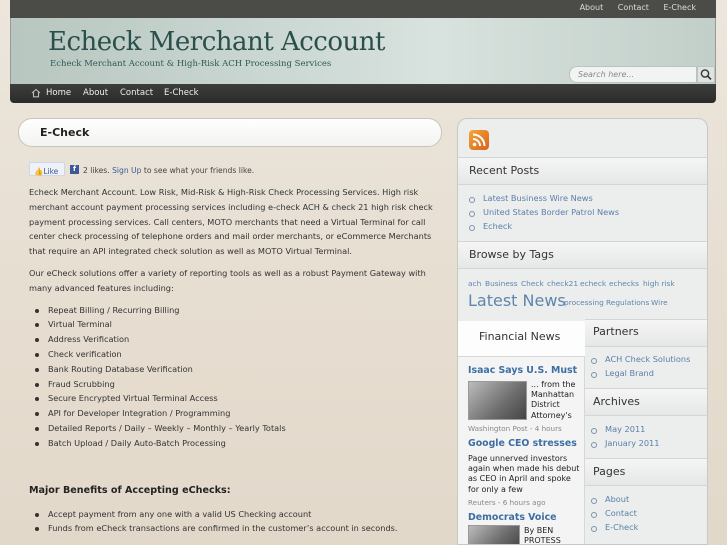 This screenshot has height=545, width=727. What do you see at coordinates (512, 517) in the screenshot?
I see `news-headline: Democrats Voice` at bounding box center [512, 517].